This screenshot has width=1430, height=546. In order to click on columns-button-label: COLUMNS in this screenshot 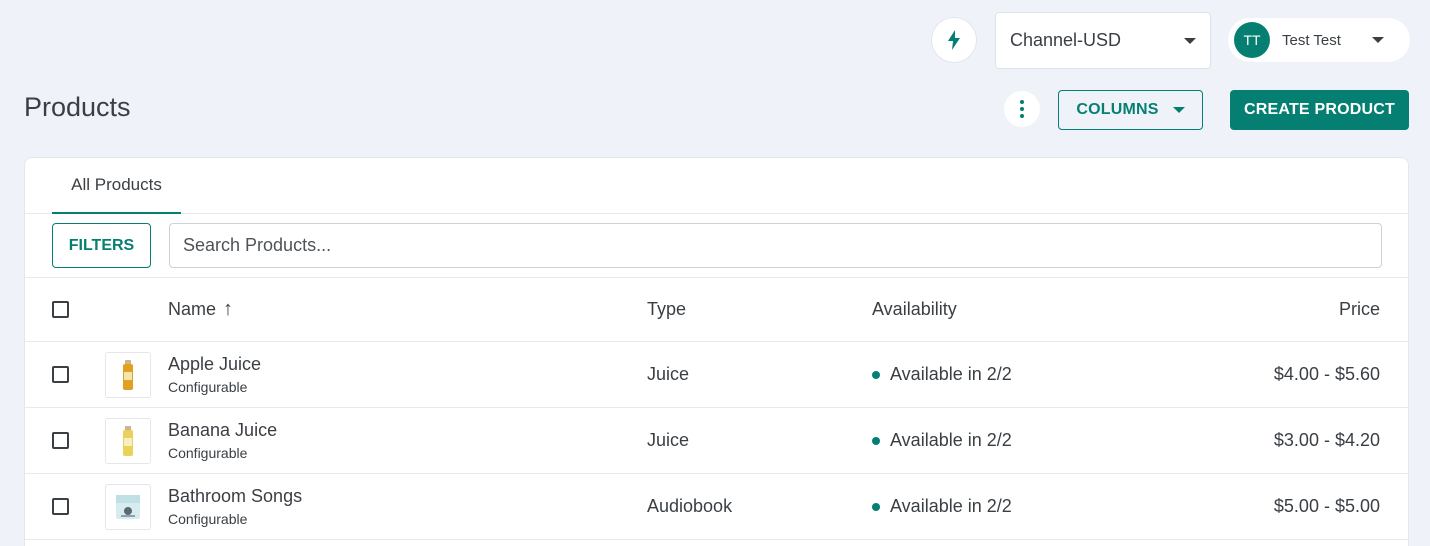, I will do `click(1117, 109)`.